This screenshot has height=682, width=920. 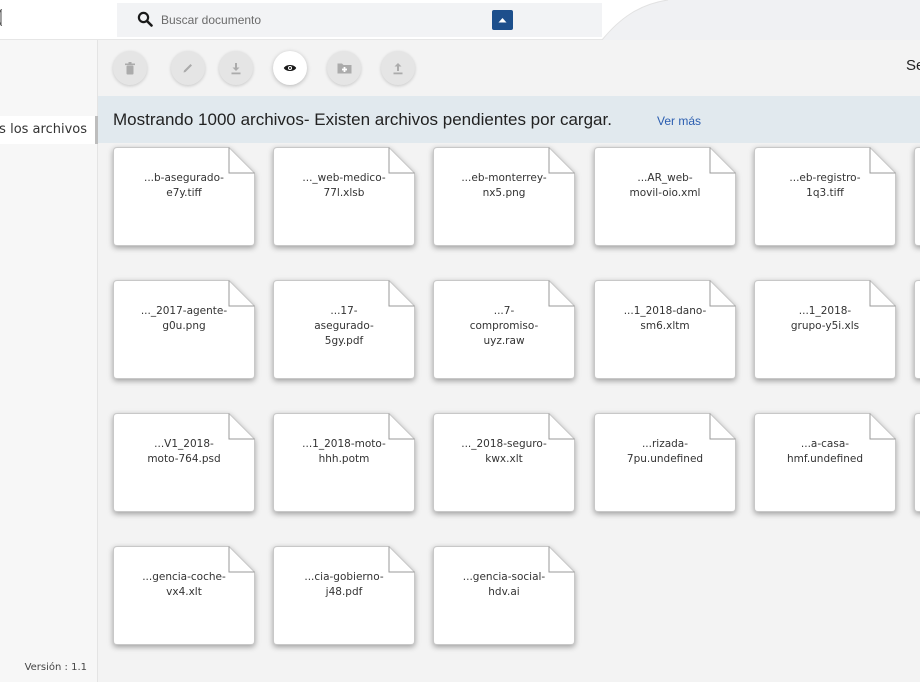 What do you see at coordinates (504, 451) in the screenshot?
I see `file-name: ..._2018-seguro- kwx.xlt` at bounding box center [504, 451].